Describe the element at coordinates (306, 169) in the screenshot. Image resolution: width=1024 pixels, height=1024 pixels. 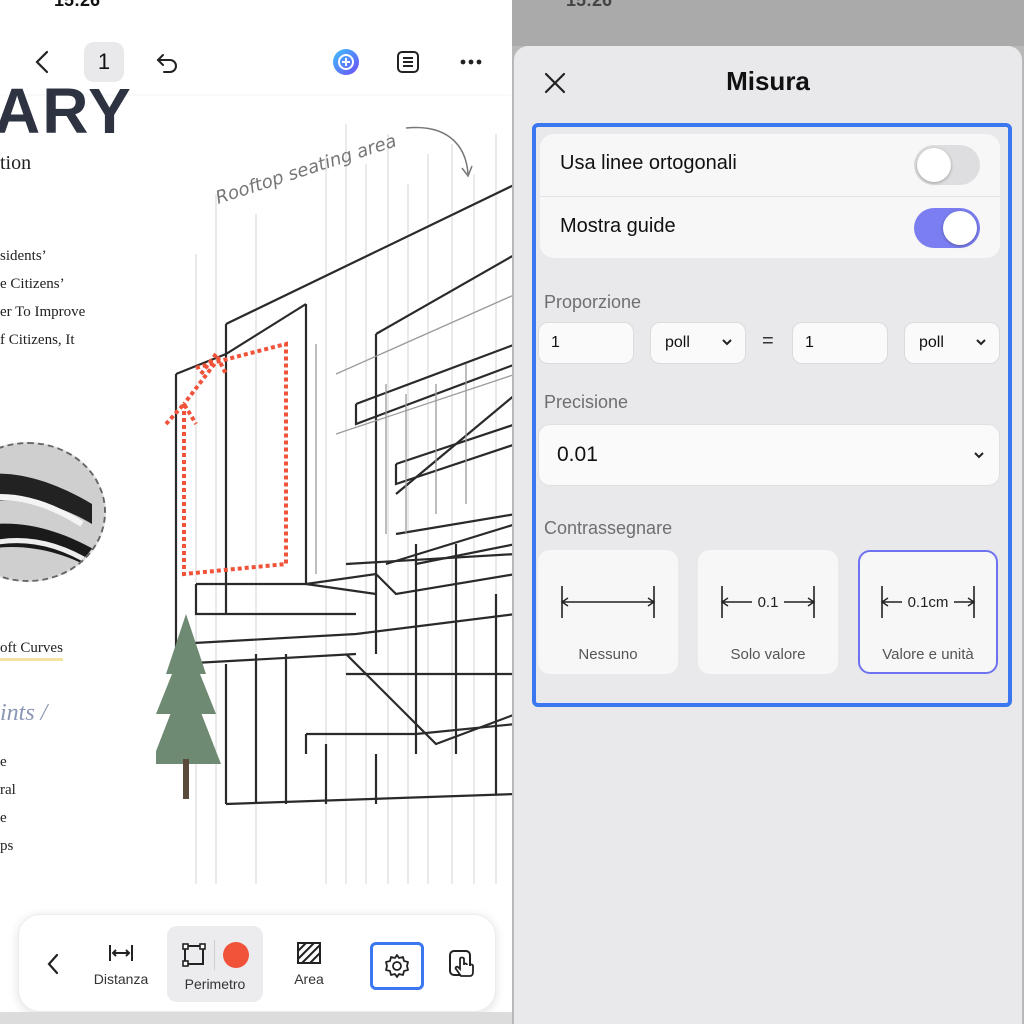
I see `sketch-annotation: Rooftop seating area` at that location.